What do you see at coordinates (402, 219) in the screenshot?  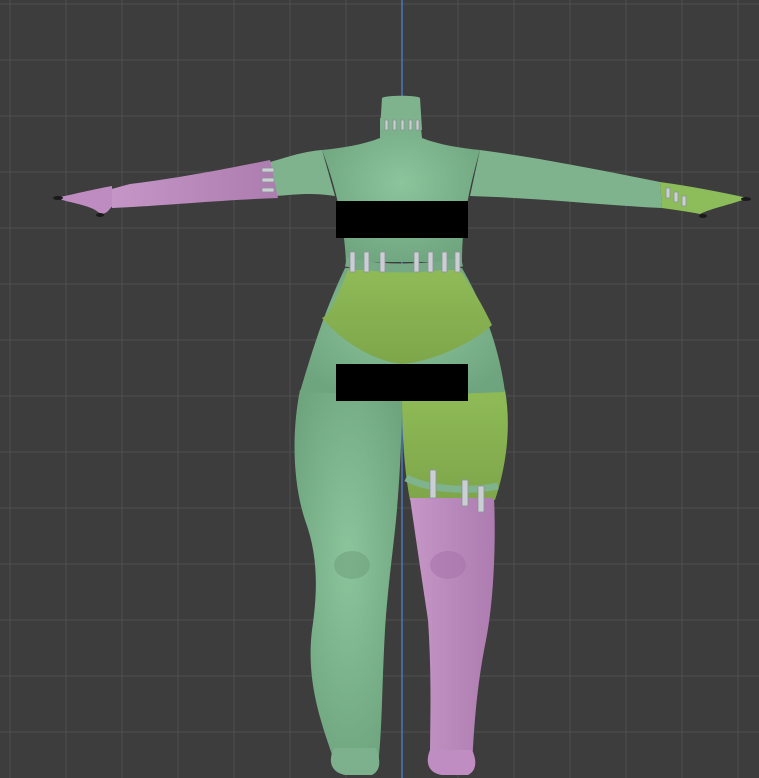 I see `censor-bar-chest` at bounding box center [402, 219].